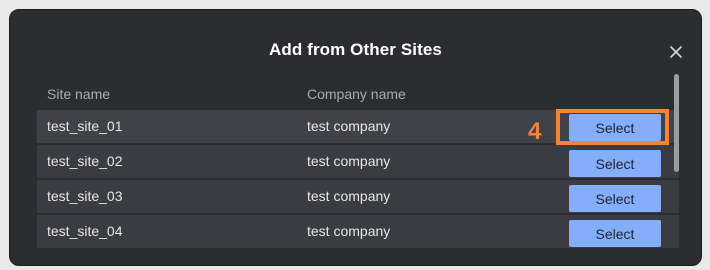 The height and width of the screenshot is (270, 710). I want to click on close-icon-glyph, so click(676, 52).